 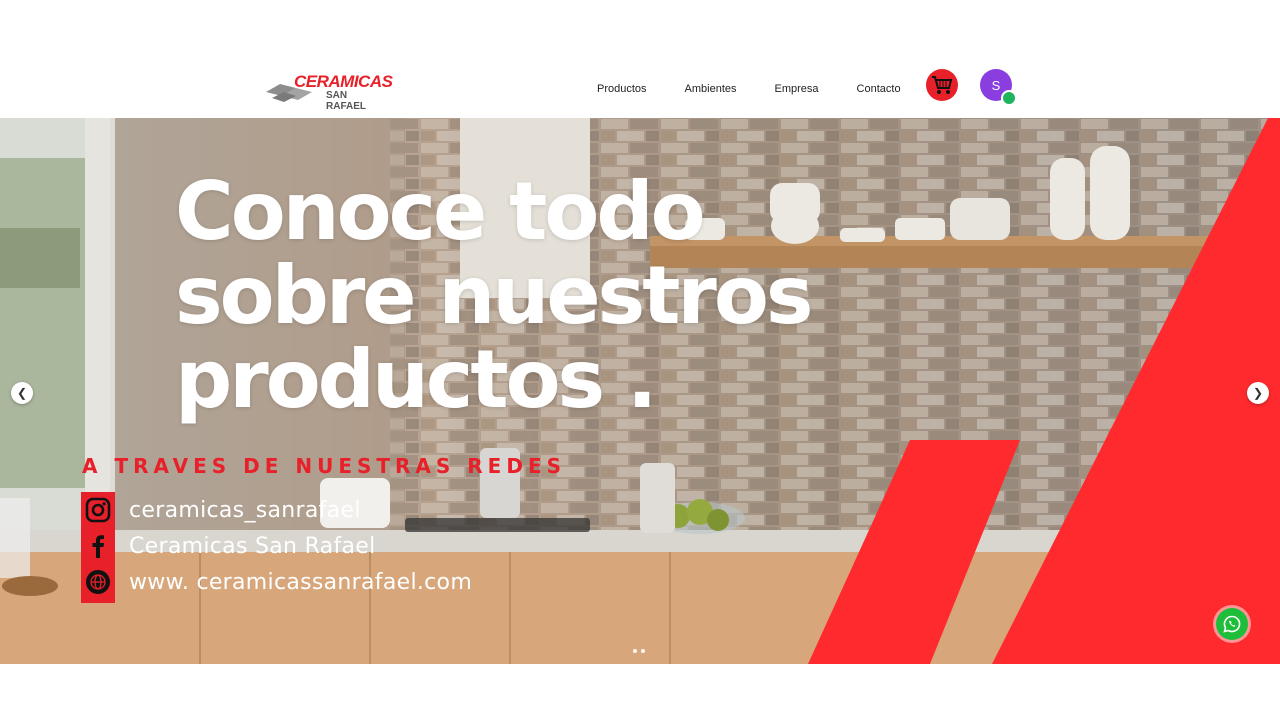 I want to click on cart-button, so click(x=942, y=85).